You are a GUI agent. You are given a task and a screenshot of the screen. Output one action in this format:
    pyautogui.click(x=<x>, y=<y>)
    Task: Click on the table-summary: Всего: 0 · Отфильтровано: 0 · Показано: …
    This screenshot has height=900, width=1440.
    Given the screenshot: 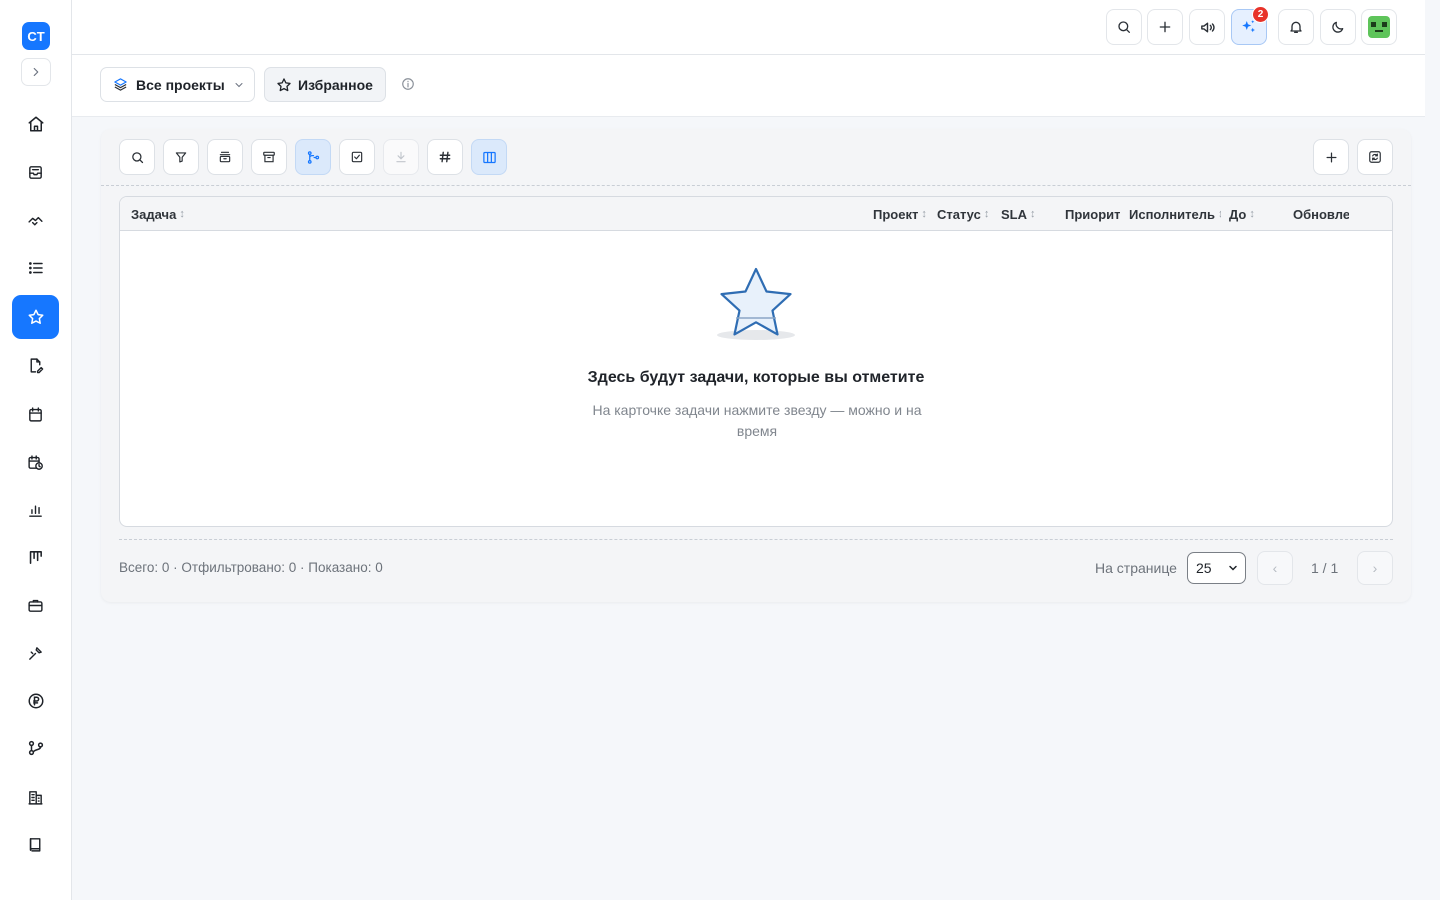 What is the action you would take?
    pyautogui.click(x=251, y=567)
    